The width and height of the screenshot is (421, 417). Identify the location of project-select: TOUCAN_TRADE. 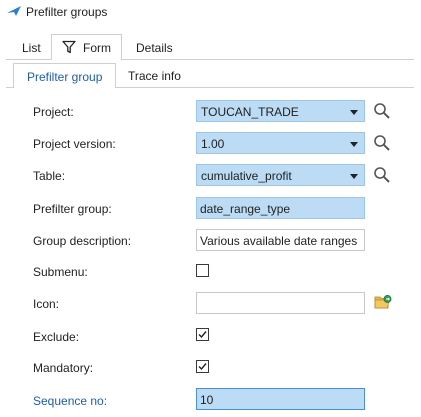
(280, 111).